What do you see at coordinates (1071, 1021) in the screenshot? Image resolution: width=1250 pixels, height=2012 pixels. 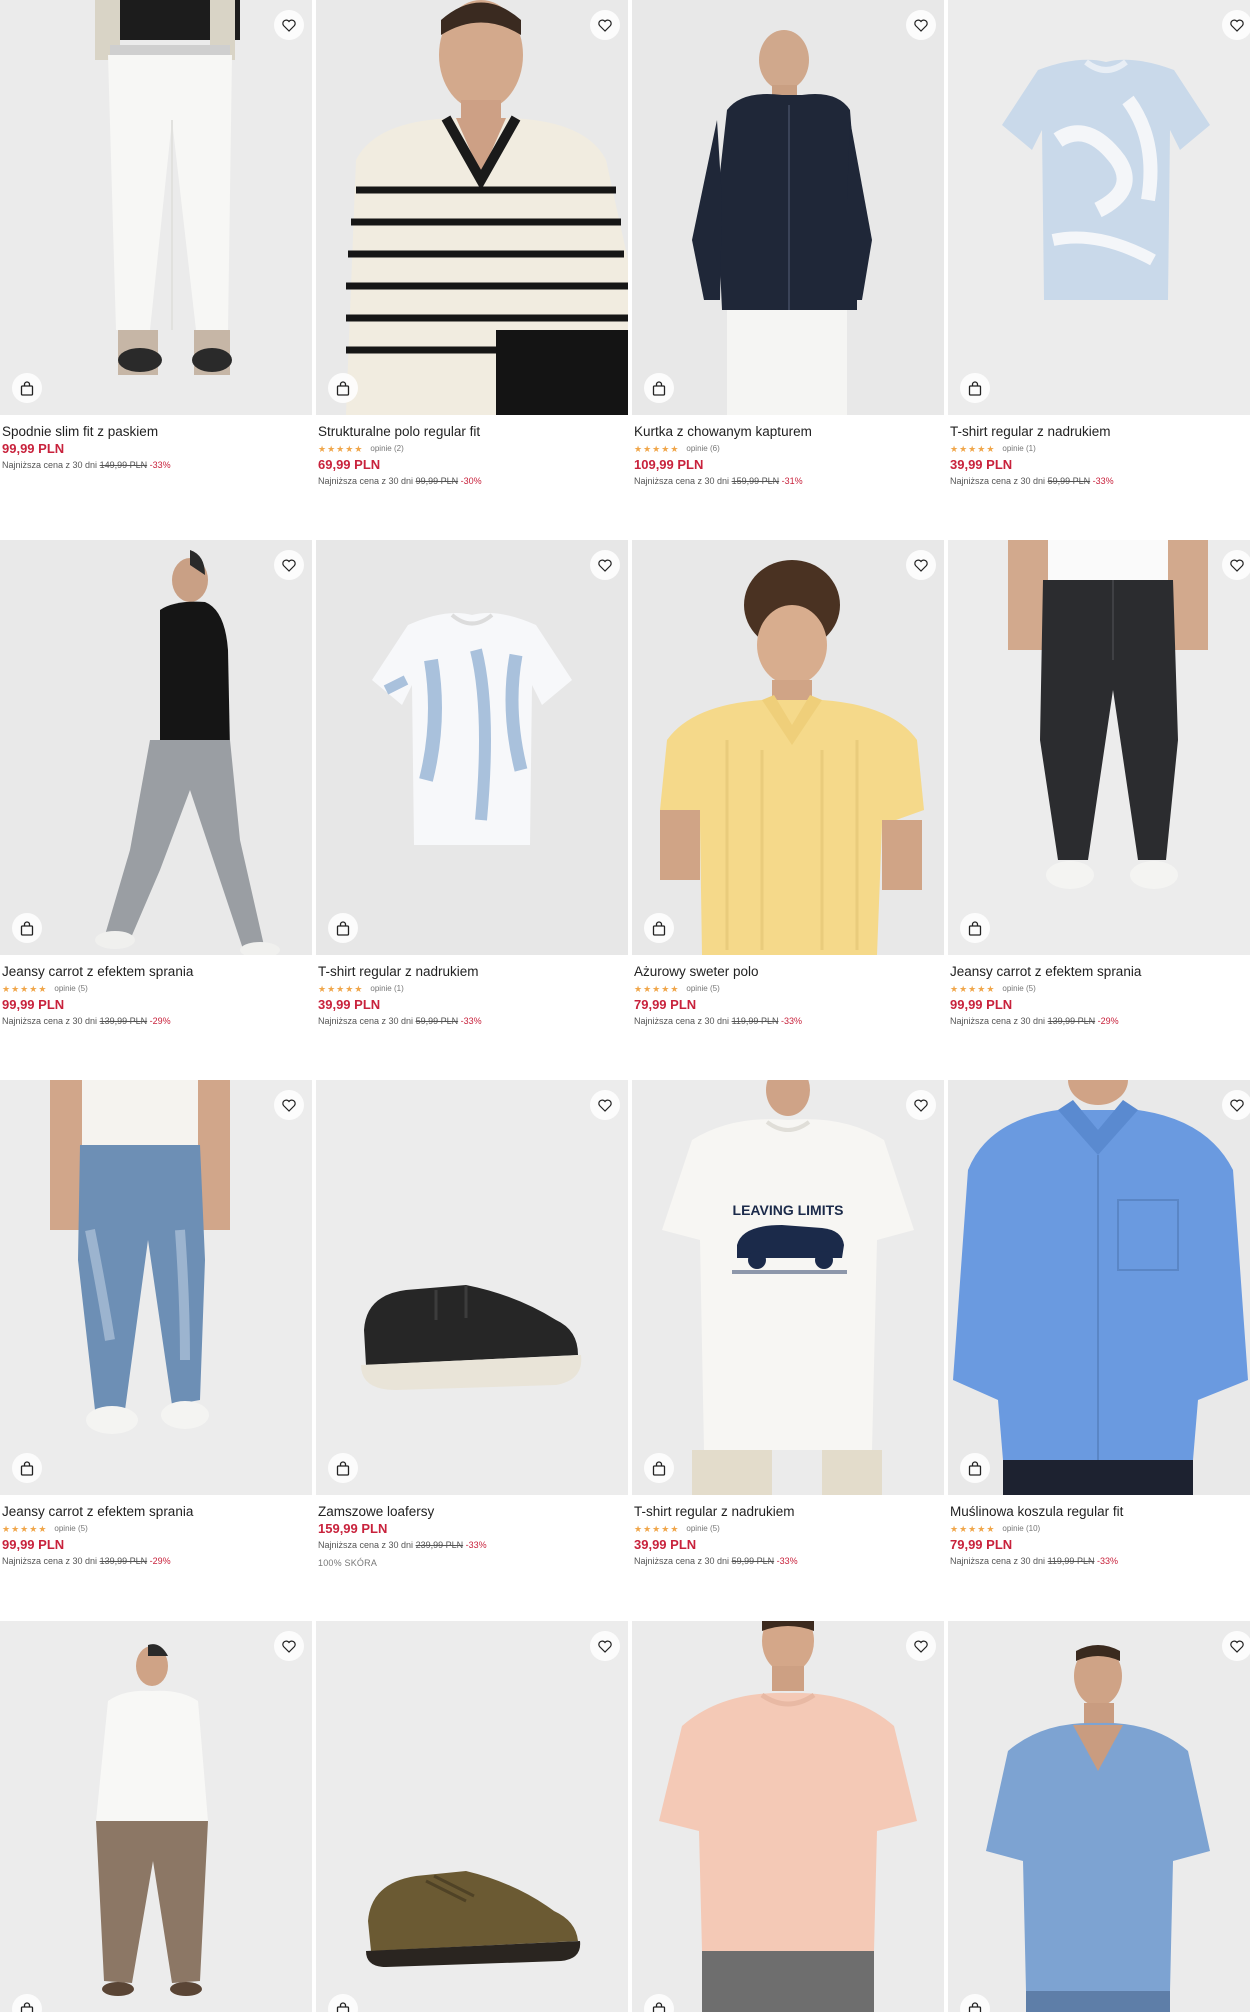 I see `old-price: 139,99 PLN` at bounding box center [1071, 1021].